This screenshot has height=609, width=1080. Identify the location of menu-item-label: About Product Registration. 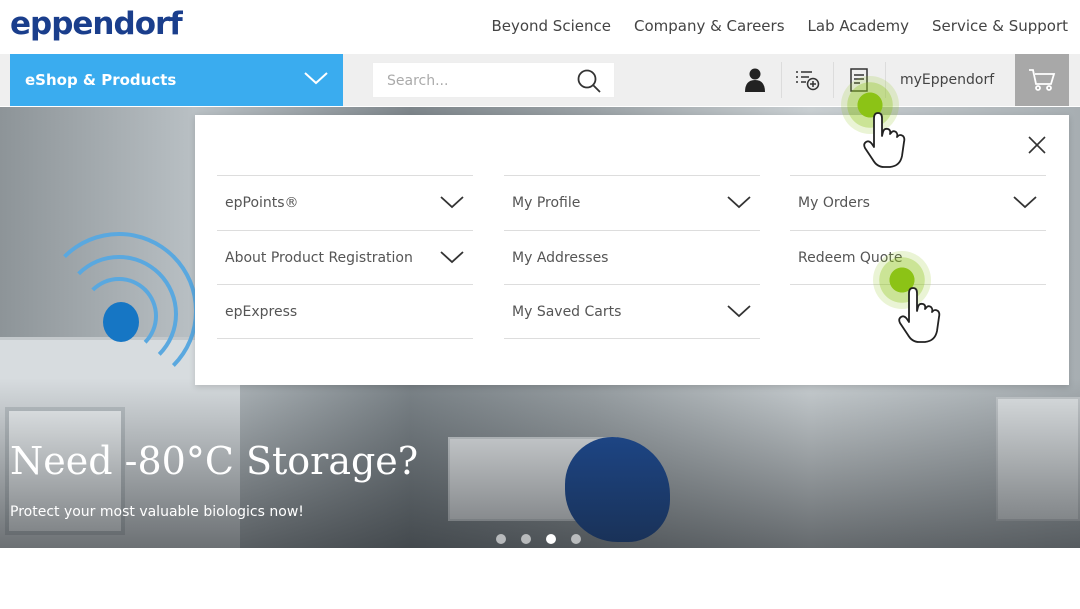
(319, 258).